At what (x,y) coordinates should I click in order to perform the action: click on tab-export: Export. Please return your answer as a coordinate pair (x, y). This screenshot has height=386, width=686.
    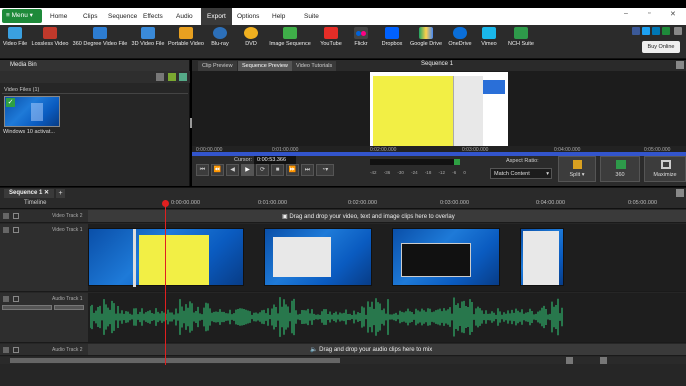
    Looking at the image, I should click on (216, 16).